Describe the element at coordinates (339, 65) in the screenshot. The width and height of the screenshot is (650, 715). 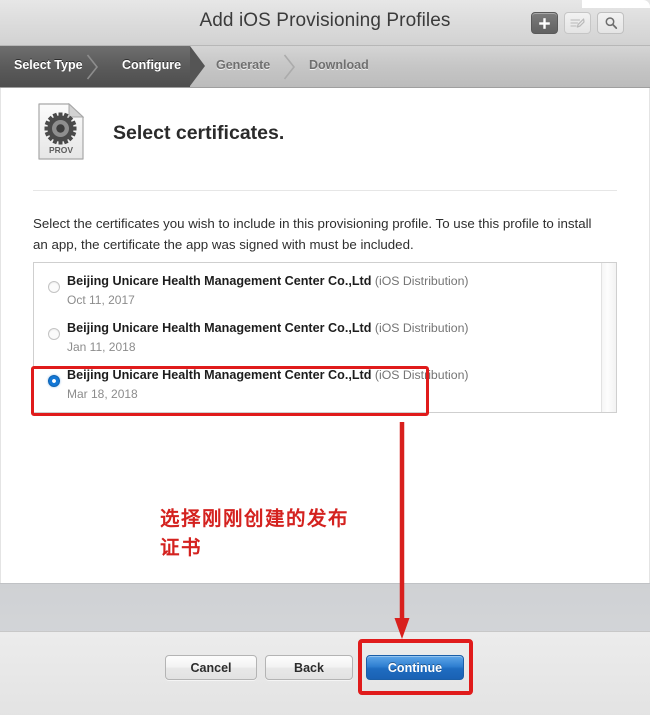
I see `step-download: Download` at that location.